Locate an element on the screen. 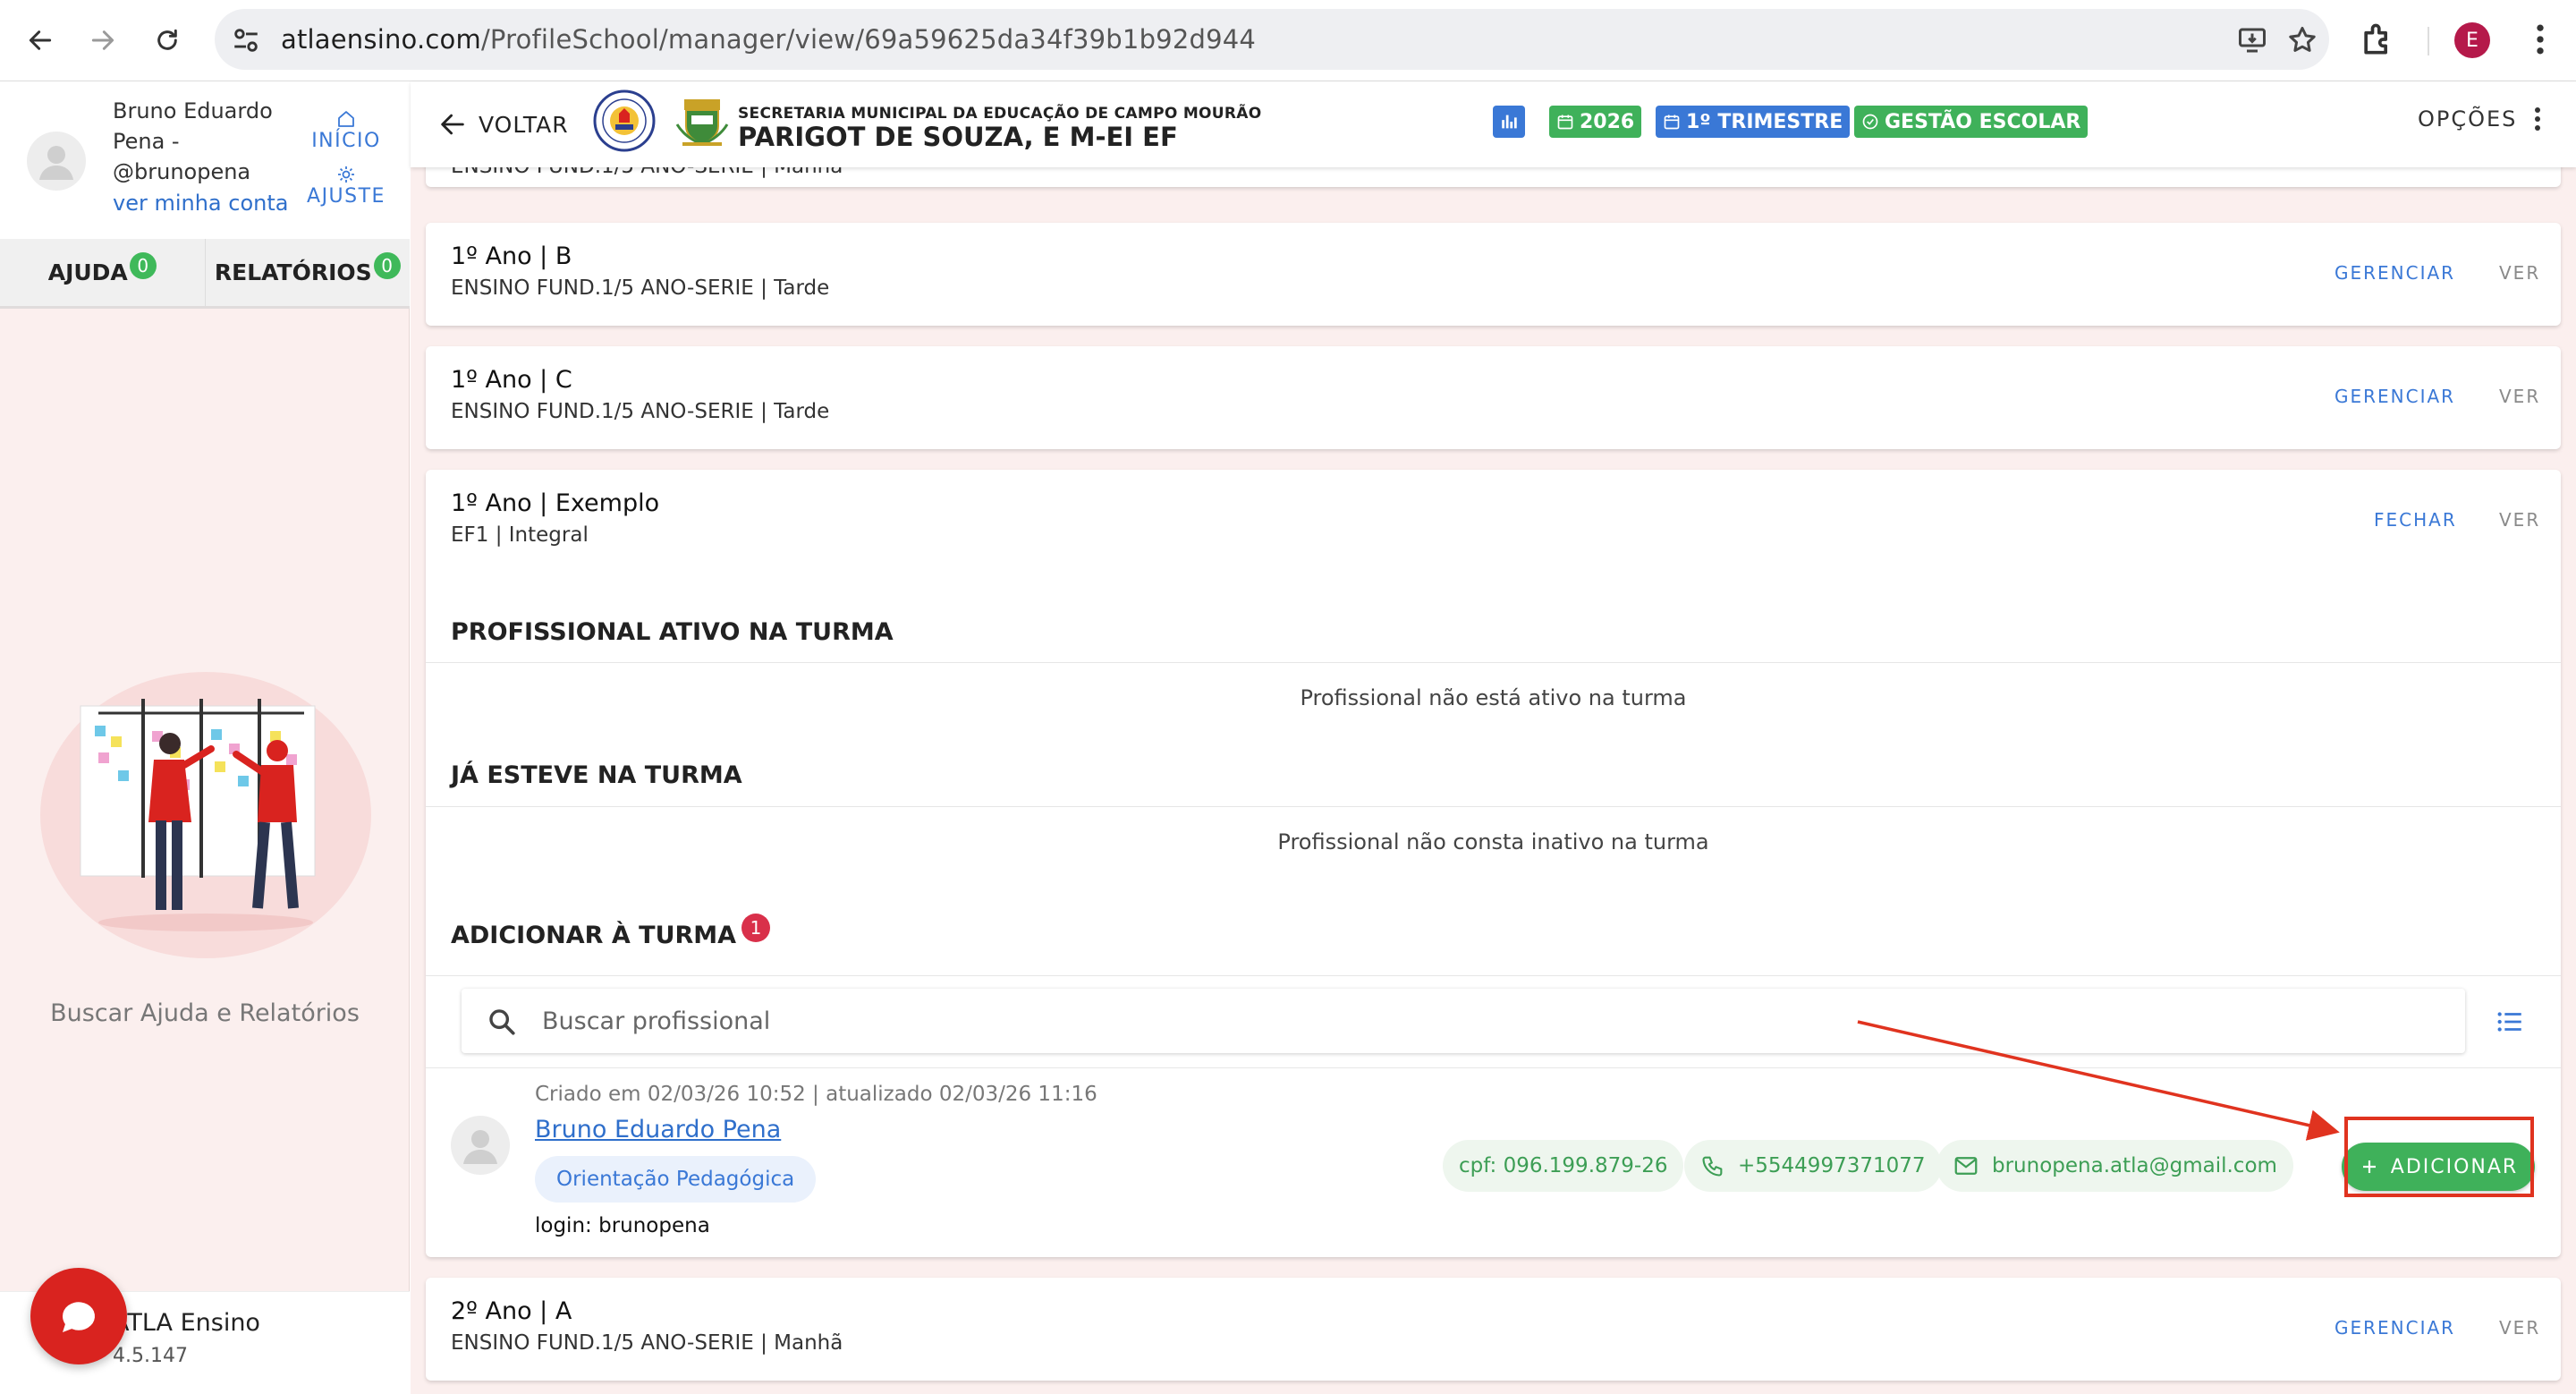 This screenshot has width=2576, height=1394. check-circle-icon is located at coordinates (1870, 122).